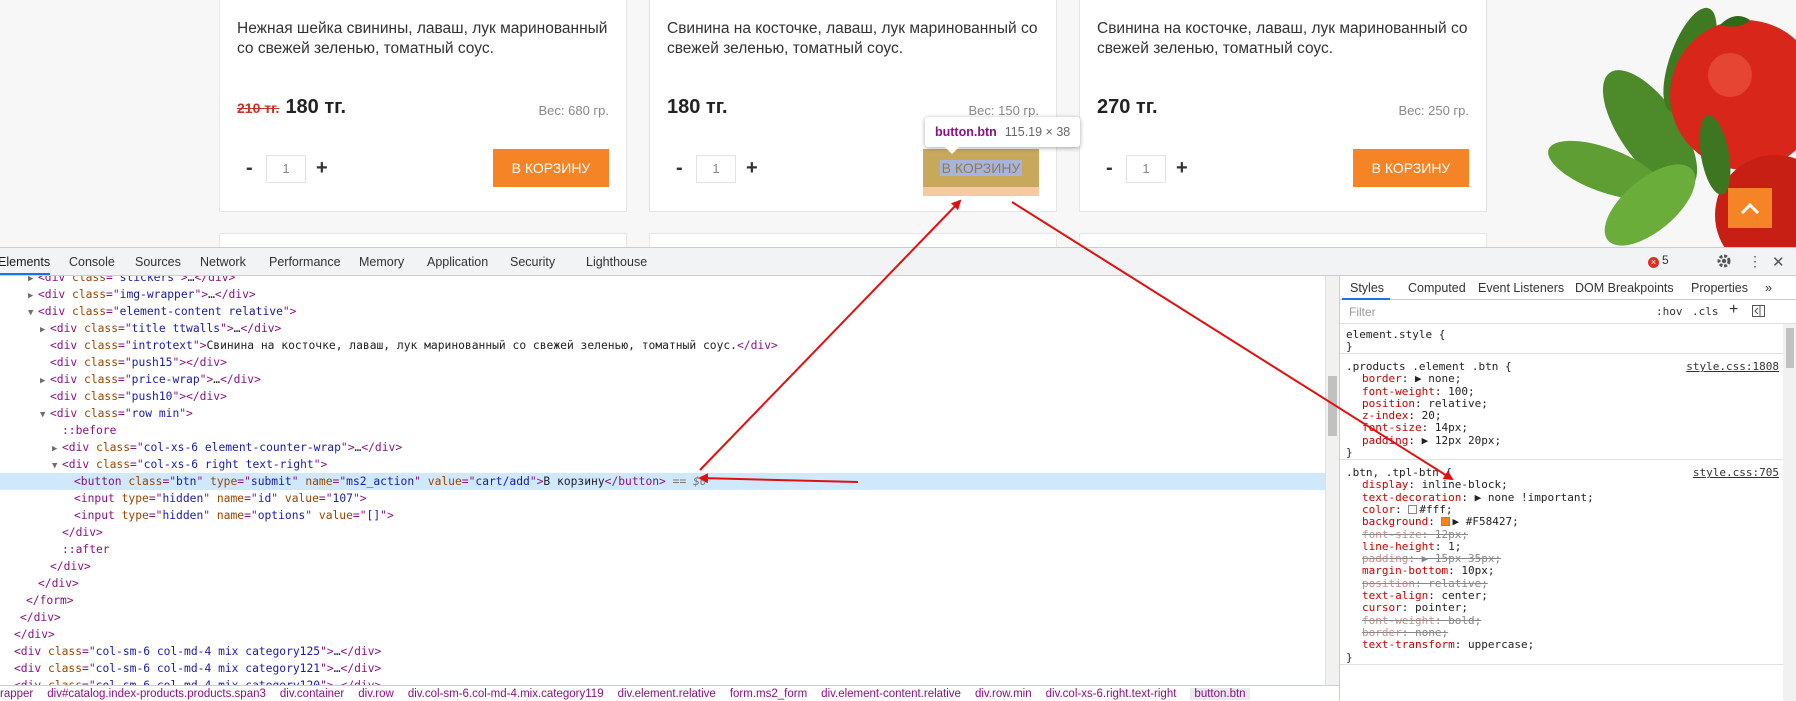 This screenshot has width=1796, height=701. I want to click on breadcrumb-item: div.element.relative, so click(667, 694).